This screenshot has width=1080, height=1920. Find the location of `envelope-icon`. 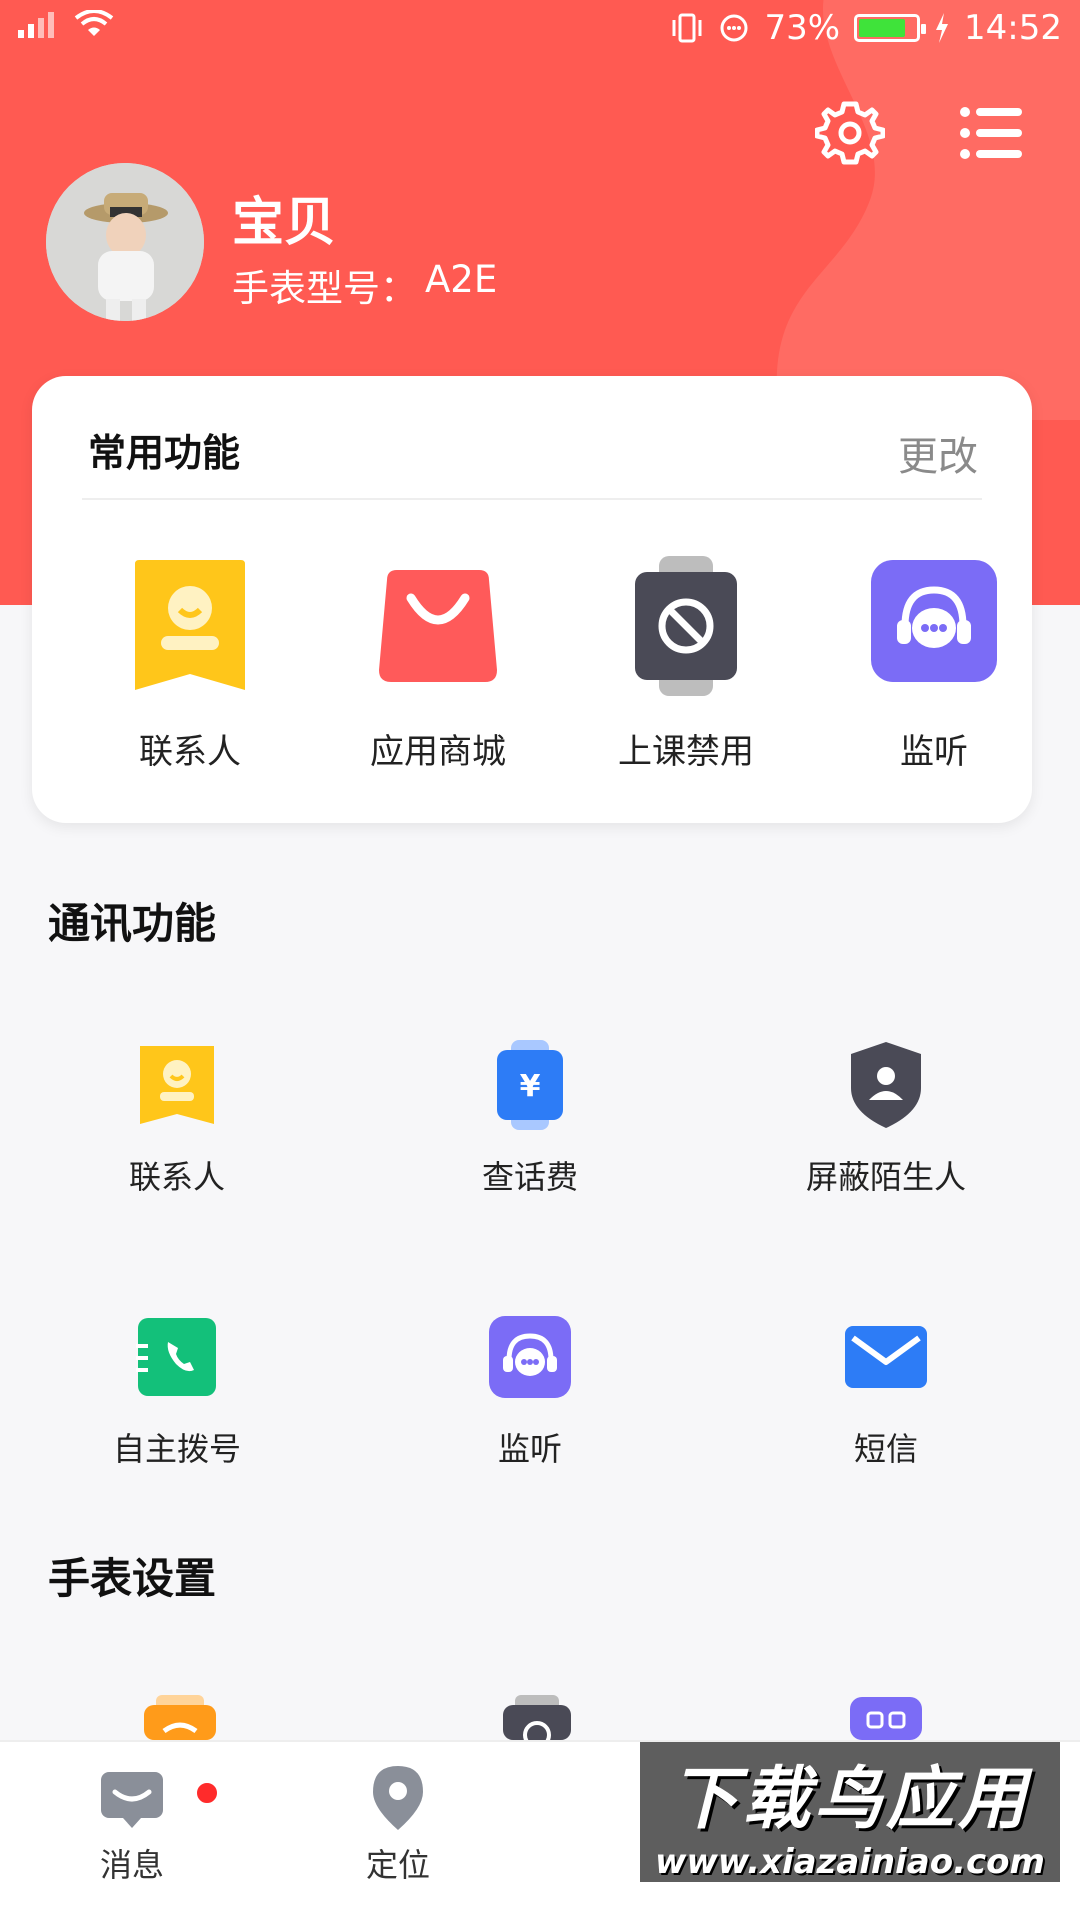

envelope-icon is located at coordinates (886, 1357).